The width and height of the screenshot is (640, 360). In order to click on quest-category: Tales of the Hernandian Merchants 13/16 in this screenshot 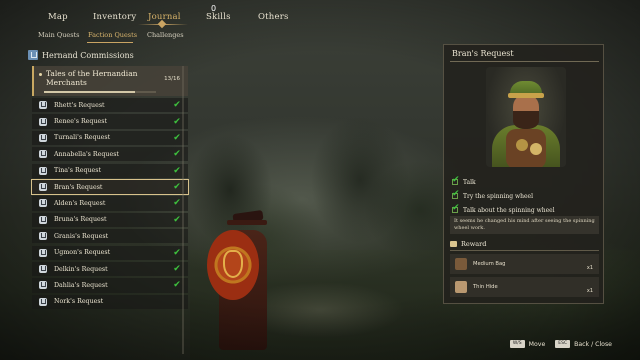, I will do `click(110, 81)`.